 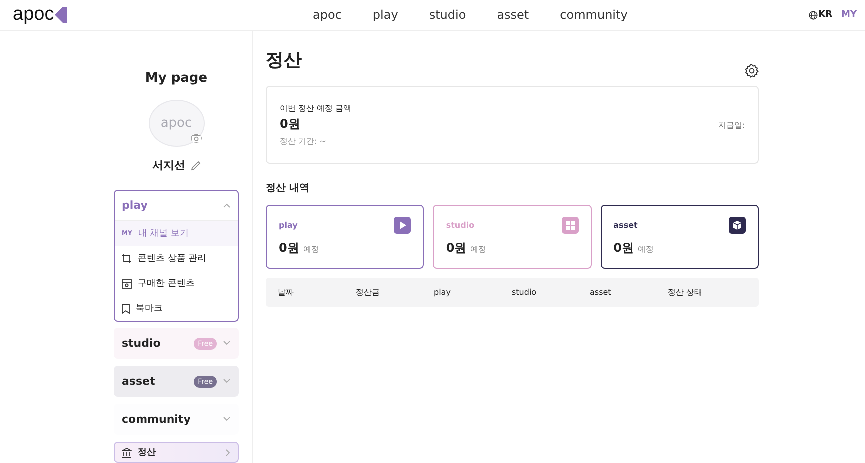 What do you see at coordinates (166, 284) in the screenshot?
I see `item-label: 구매한 콘텐츠` at bounding box center [166, 284].